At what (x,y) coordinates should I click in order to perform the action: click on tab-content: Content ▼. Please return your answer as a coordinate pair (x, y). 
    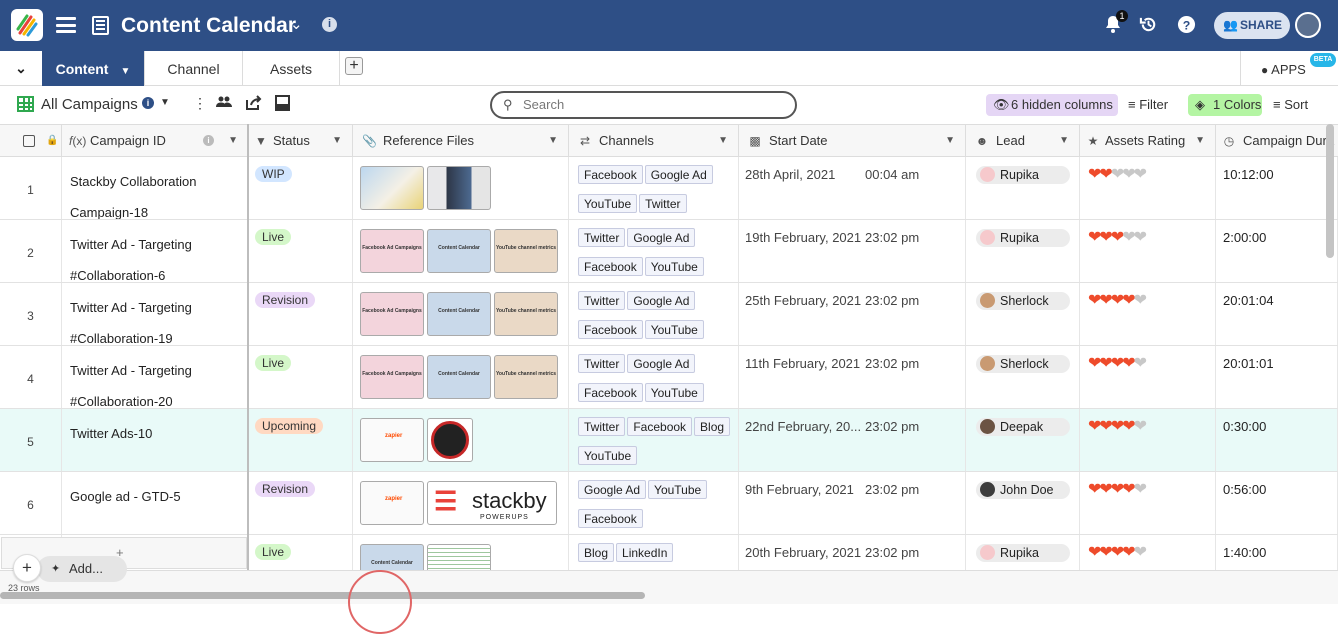
    Looking at the image, I should click on (93, 68).